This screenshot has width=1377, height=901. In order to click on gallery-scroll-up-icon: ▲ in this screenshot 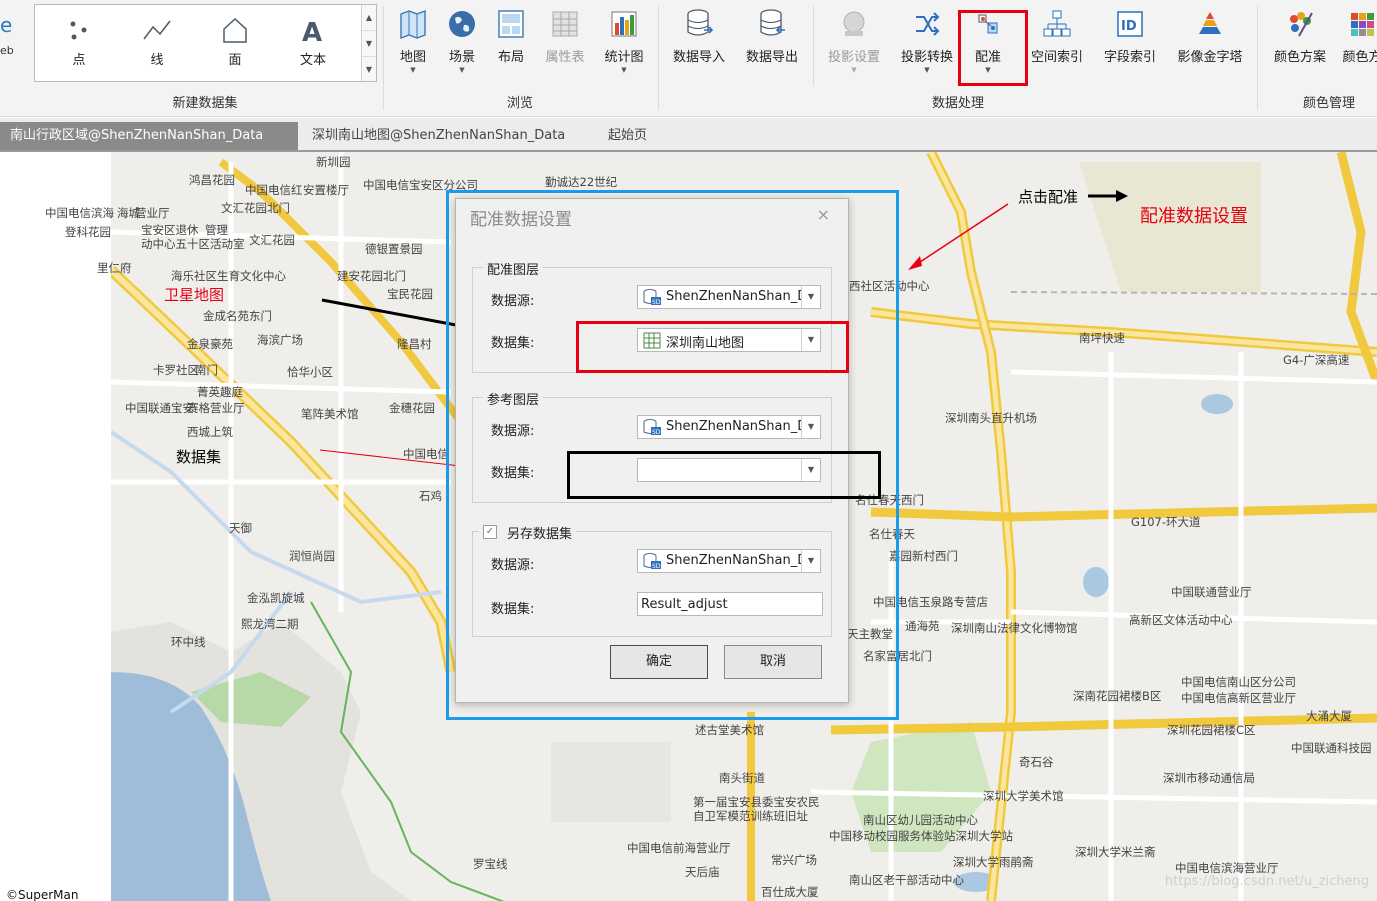, I will do `click(369, 18)`.